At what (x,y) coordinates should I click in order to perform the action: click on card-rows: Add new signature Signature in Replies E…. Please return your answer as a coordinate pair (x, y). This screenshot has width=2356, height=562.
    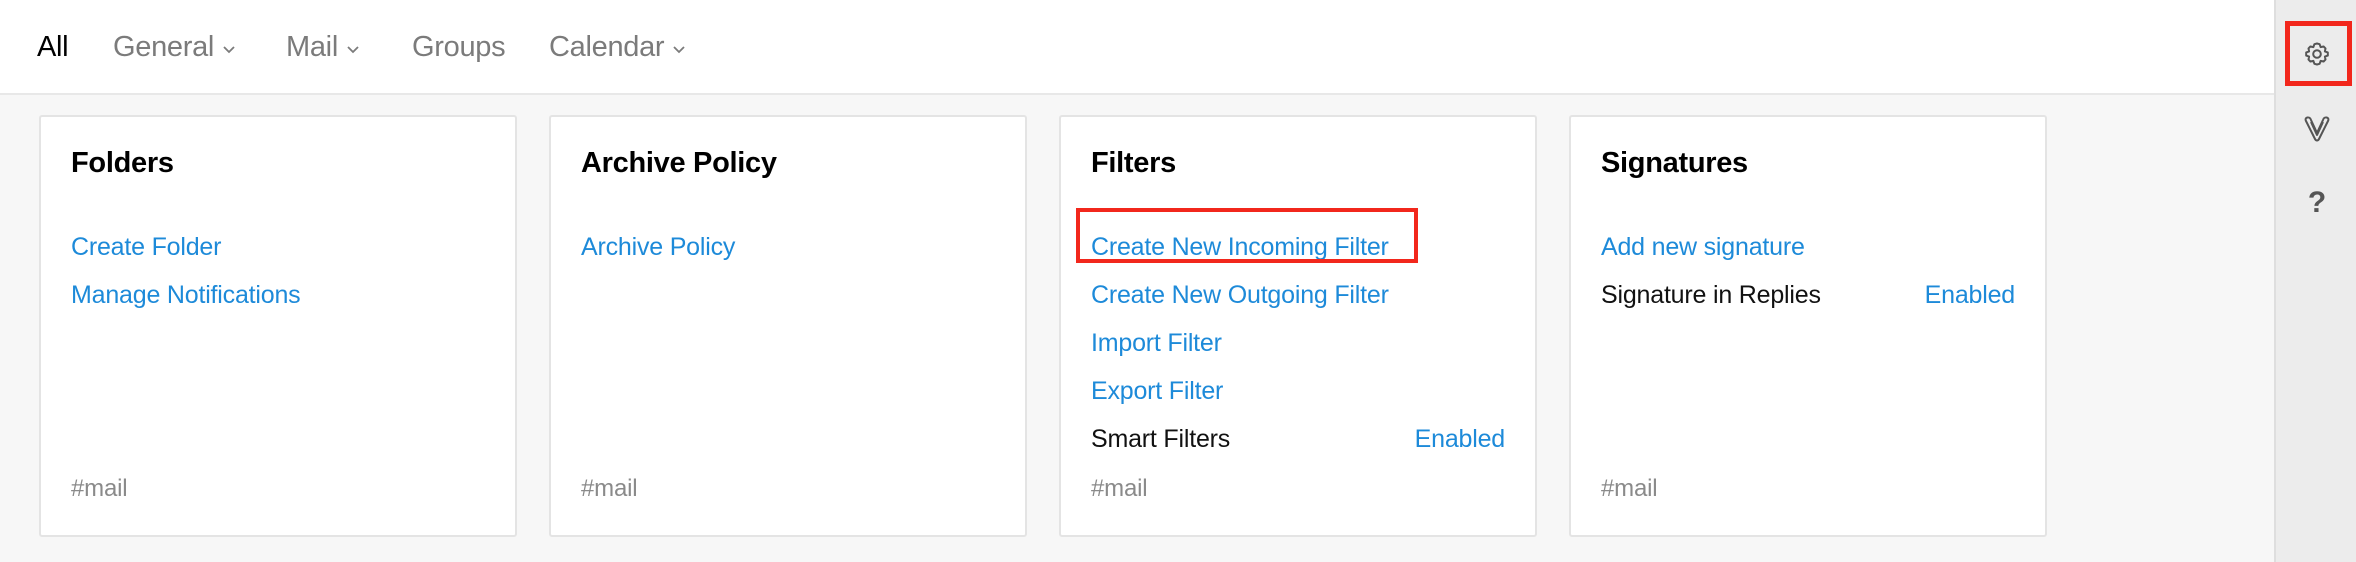
    Looking at the image, I should click on (1808, 271).